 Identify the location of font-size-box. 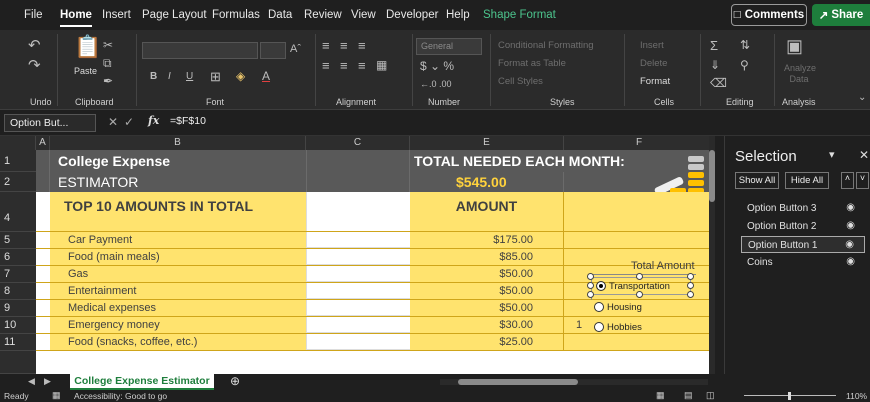
(273, 50).